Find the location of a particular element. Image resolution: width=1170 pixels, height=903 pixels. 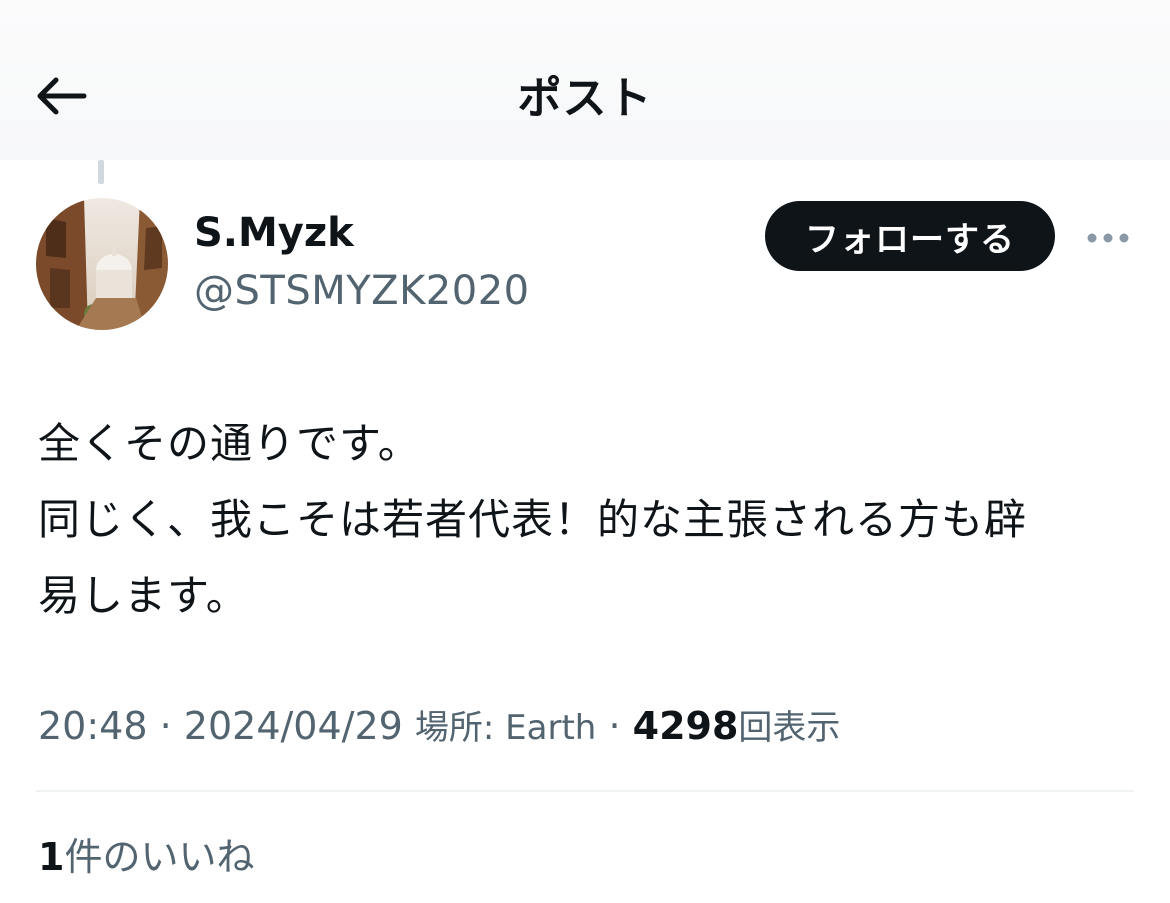

post-metadata: 20:48 · 2024/04/29 場所: Earth · 4298回表示 is located at coordinates (588, 724).